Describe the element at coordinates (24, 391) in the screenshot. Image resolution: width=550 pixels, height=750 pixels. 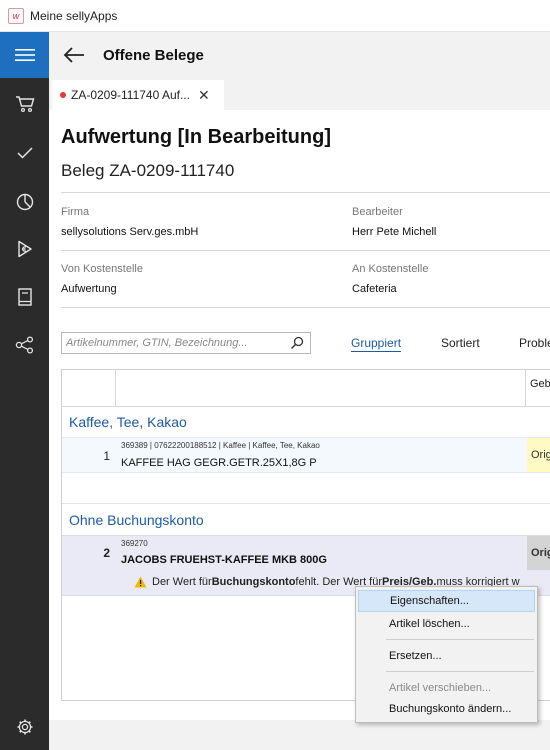
I see `sidebar` at that location.